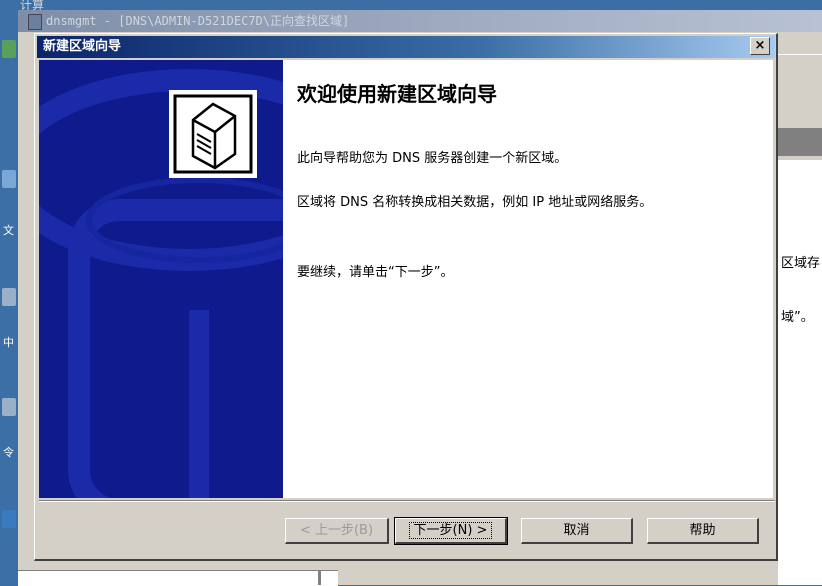 Image resolution: width=822 pixels, height=586 pixels. Describe the element at coordinates (406, 47) in the screenshot. I see `wizard-title-bar: 新建区域向导` at that location.